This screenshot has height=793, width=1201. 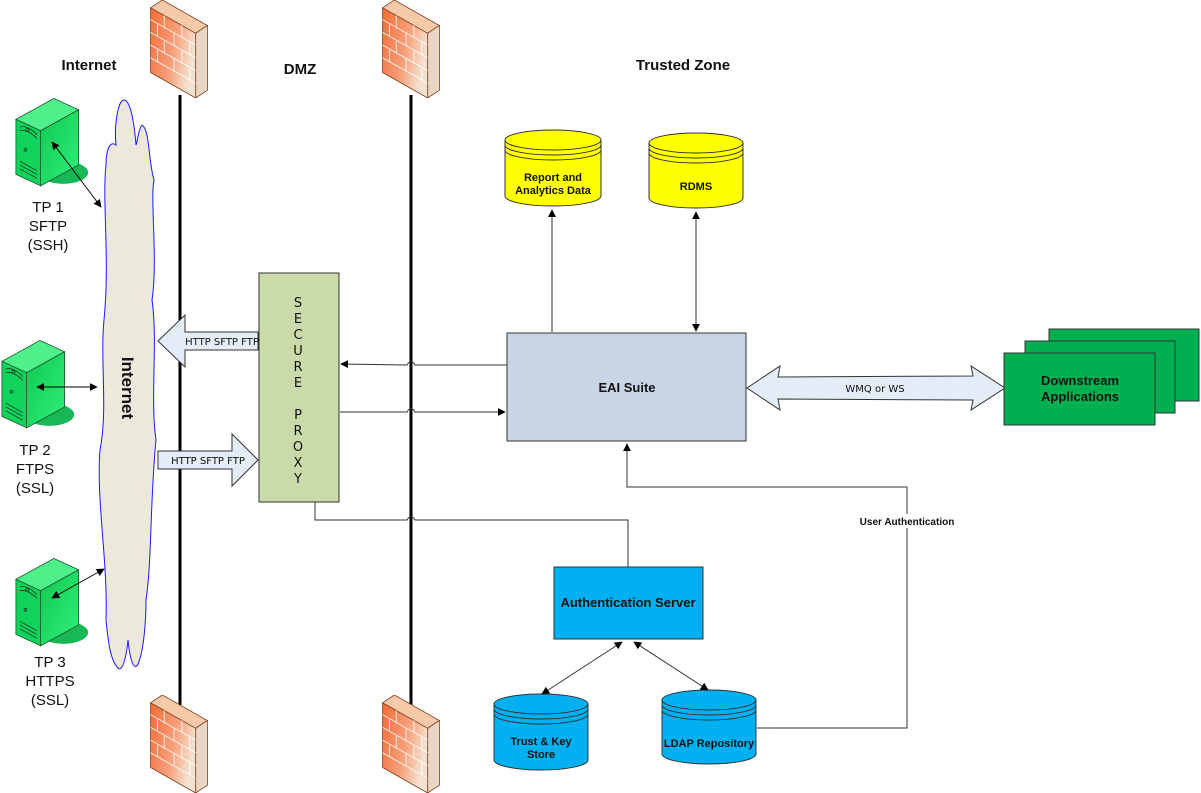 What do you see at coordinates (423, 364) in the screenshot?
I see `eai-to-proxy-arrow` at bounding box center [423, 364].